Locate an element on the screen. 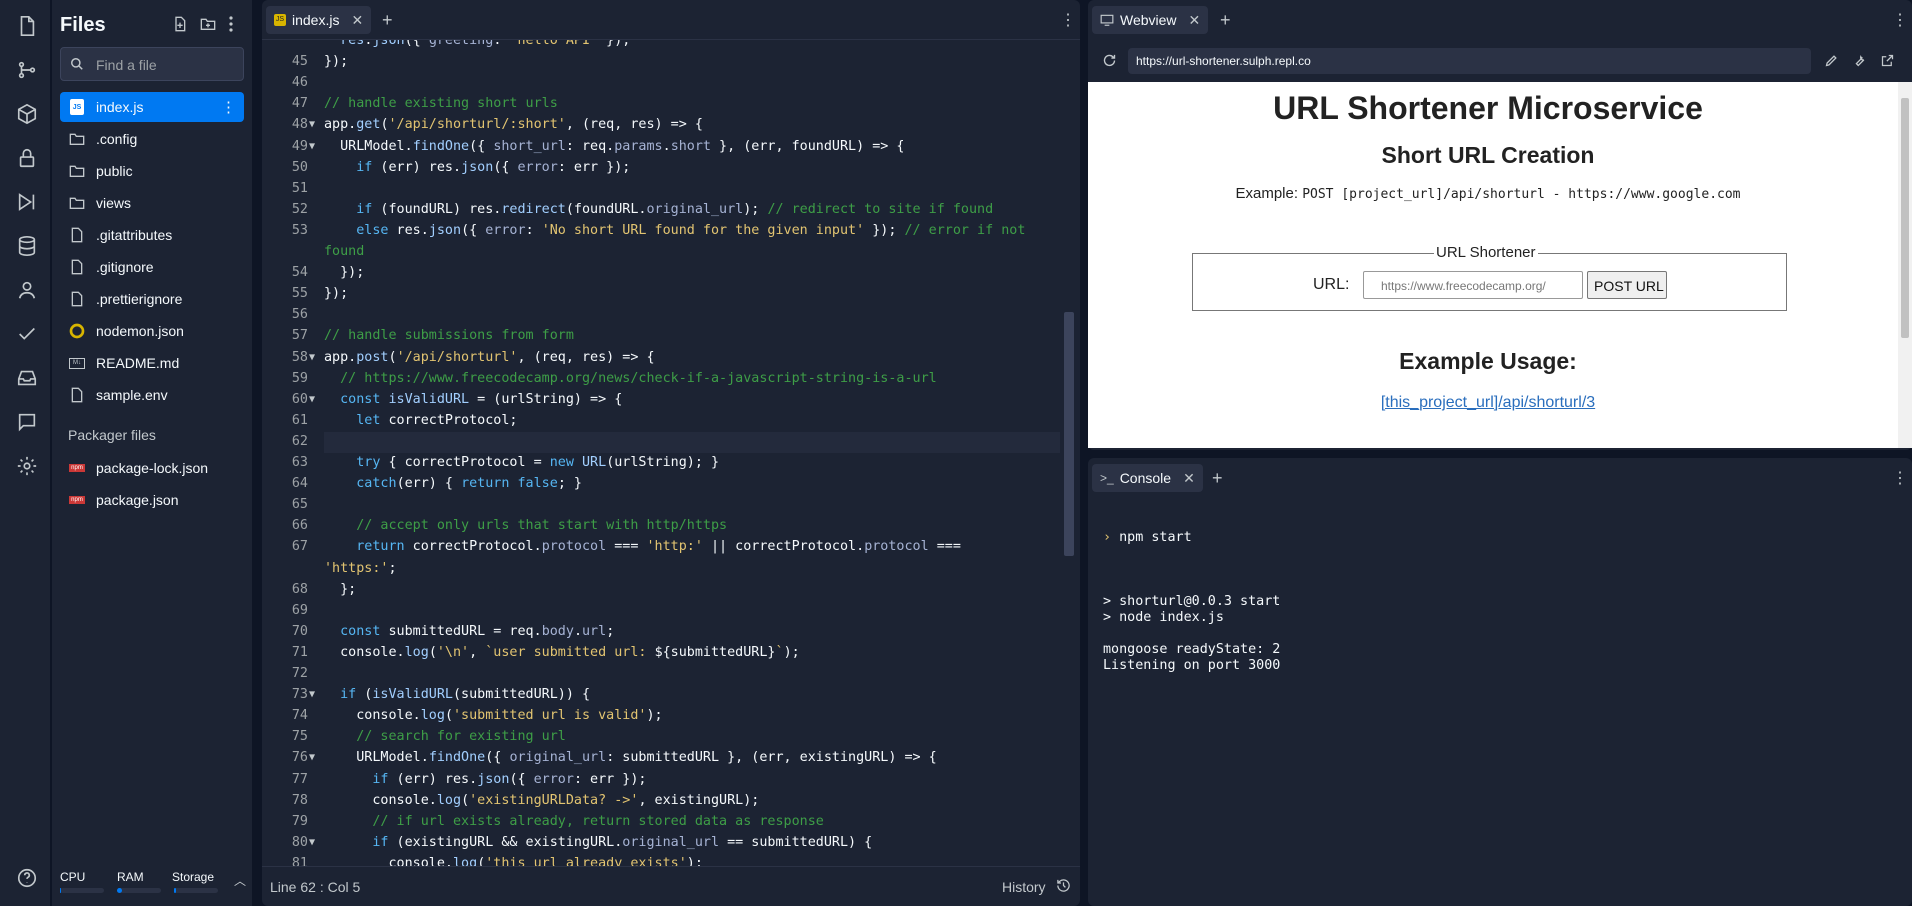 Image resolution: width=1912 pixels, height=906 pixels. file-item-gitattributes: .gitattributes is located at coordinates (152, 235).